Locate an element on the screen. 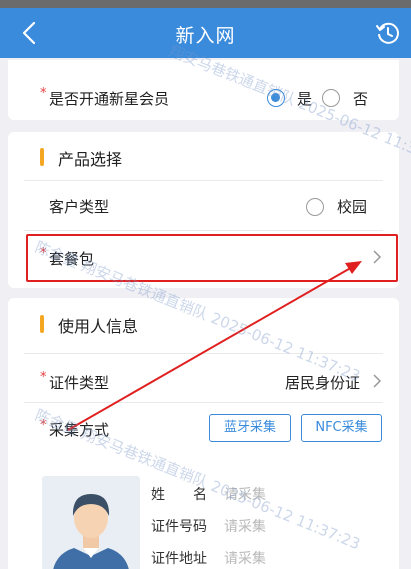  radio-yes is located at coordinates (276, 98).